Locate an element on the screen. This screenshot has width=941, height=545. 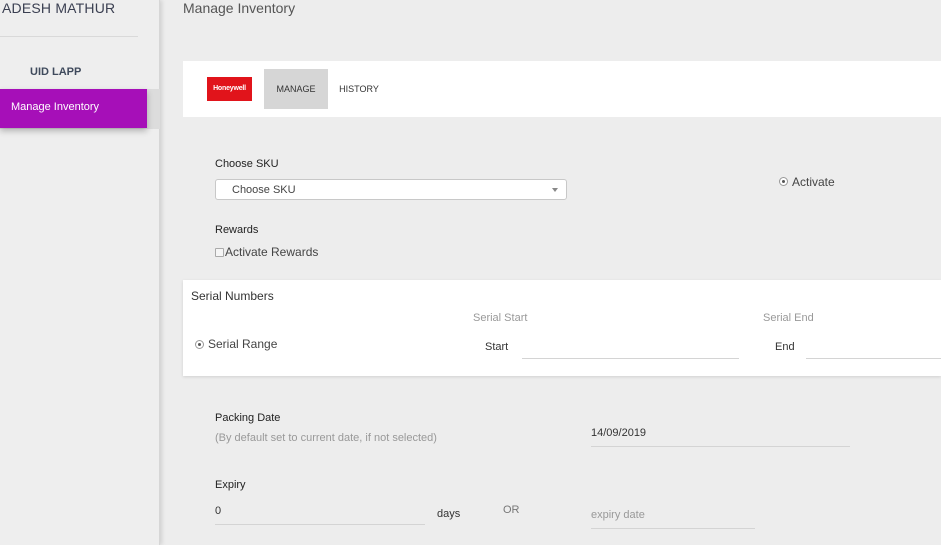
sku-select-value: Choose SKU is located at coordinates (264, 190).